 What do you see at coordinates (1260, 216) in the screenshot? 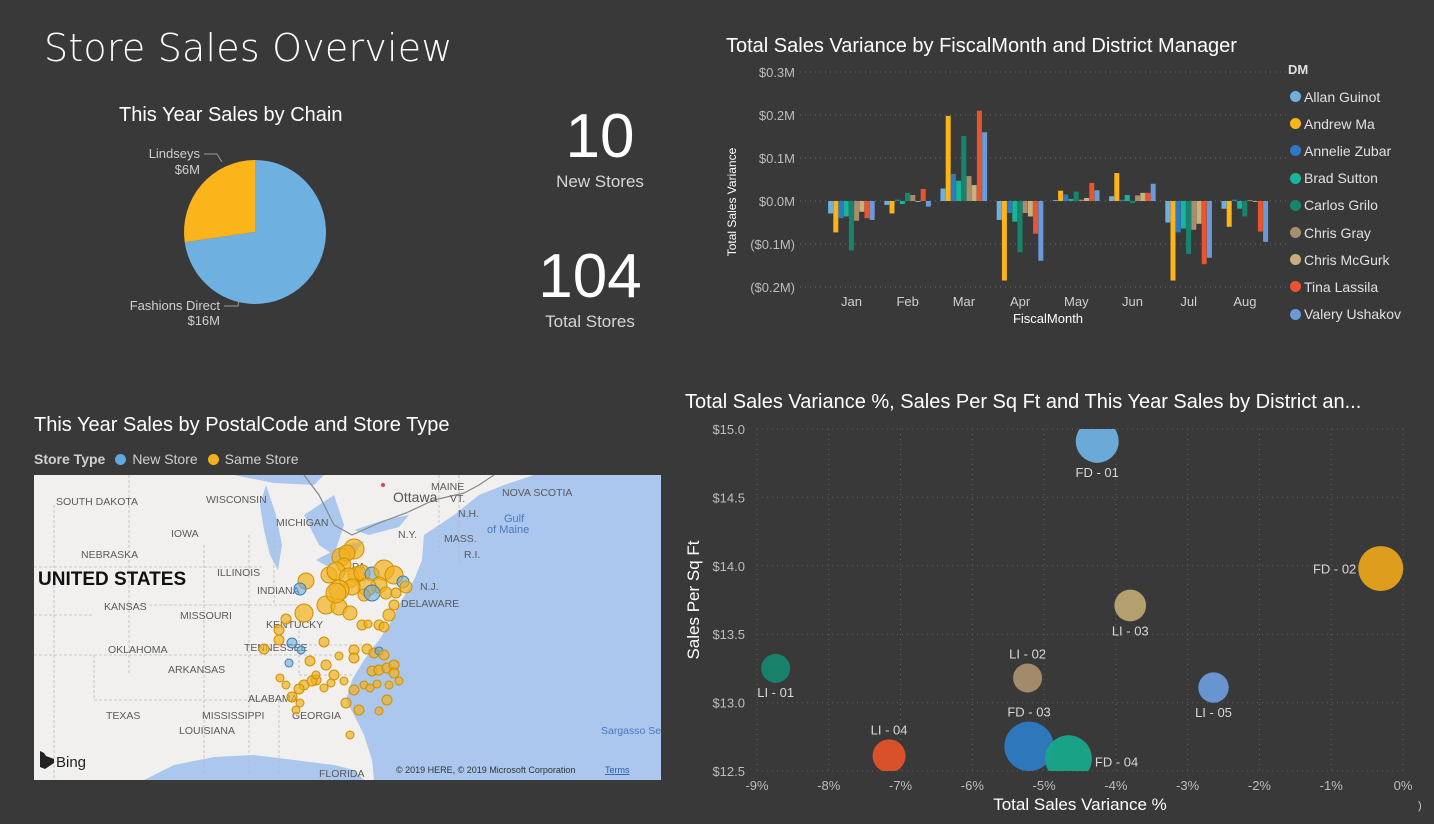
I see `bar-aug-tina-lassila` at bounding box center [1260, 216].